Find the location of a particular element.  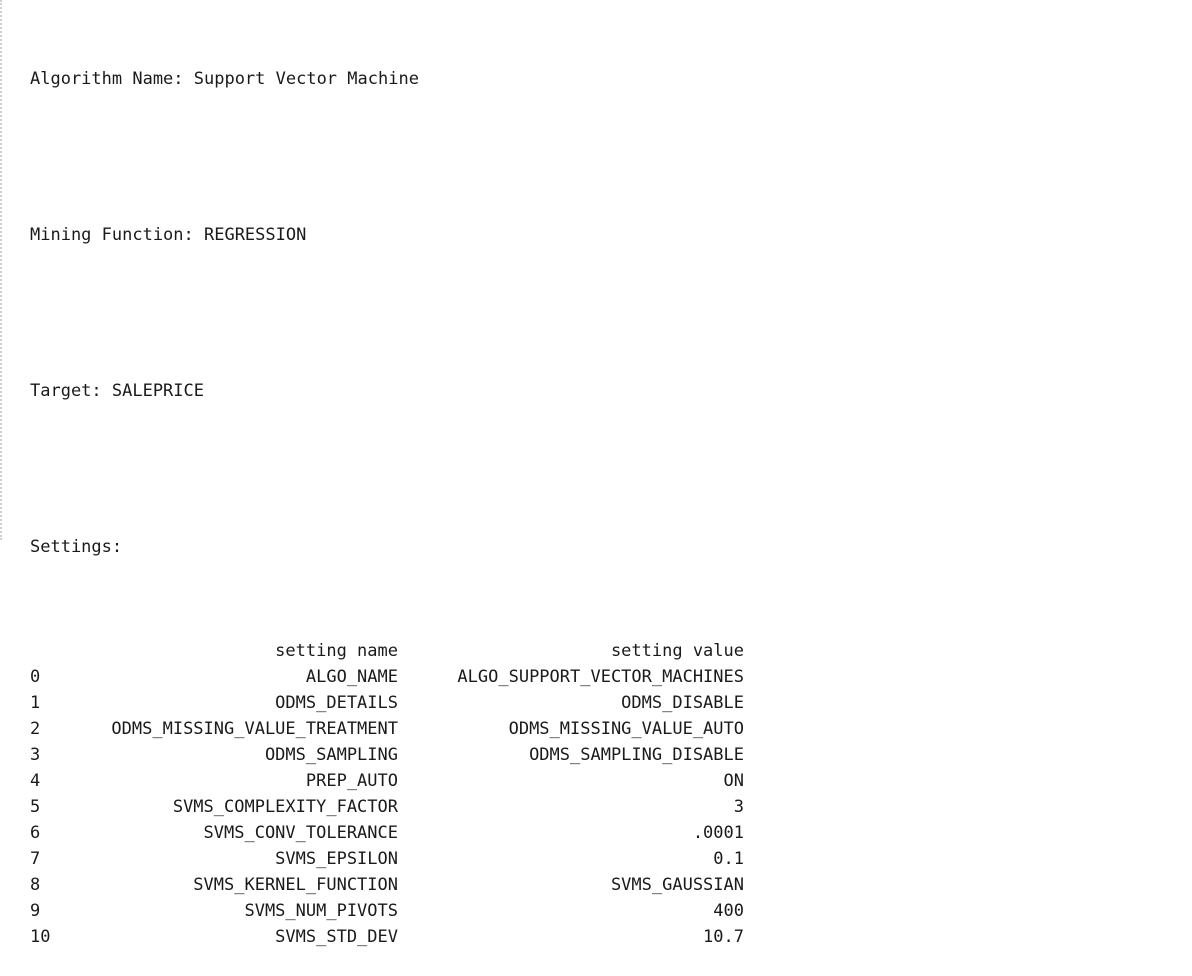

setting-value-cell: 0.1 is located at coordinates (728, 859).